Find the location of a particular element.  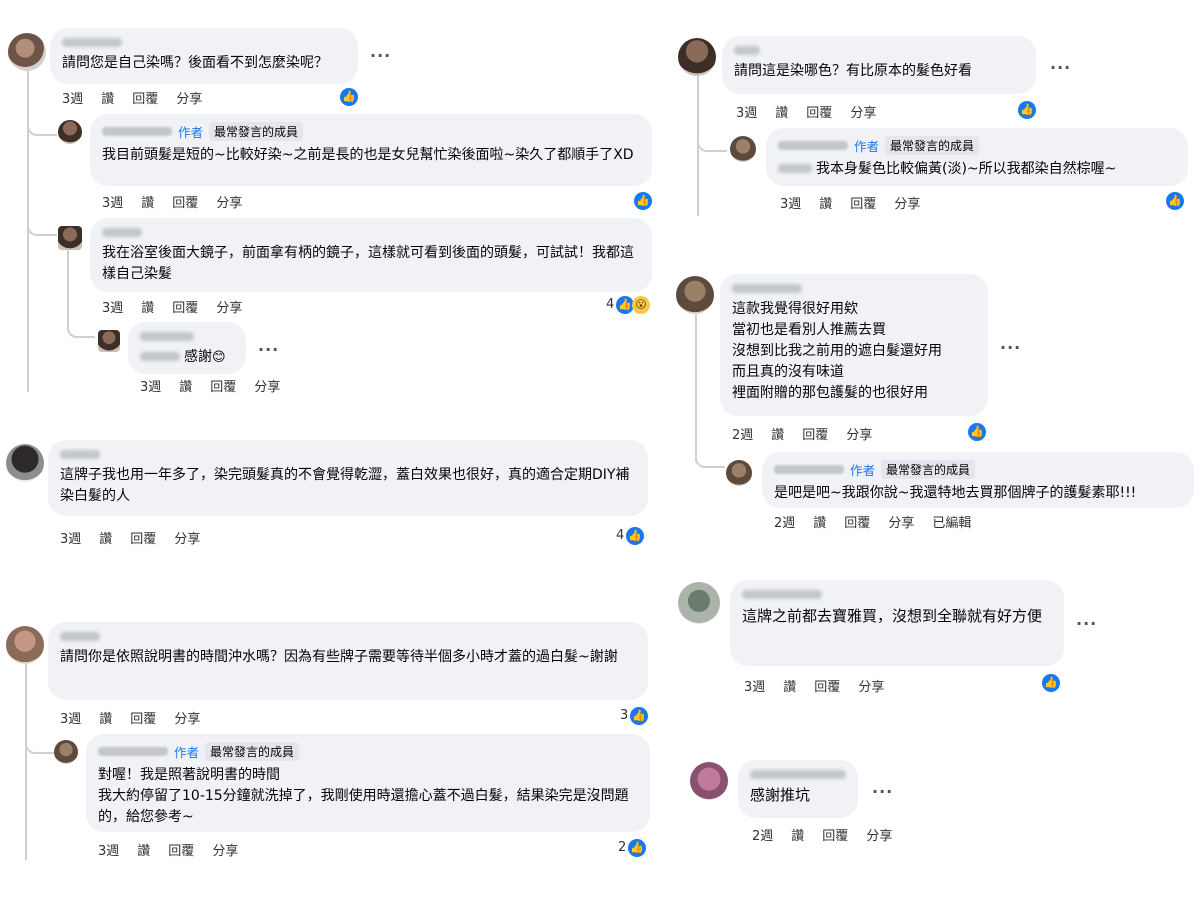

reaction-count: 3 is located at coordinates (624, 715).